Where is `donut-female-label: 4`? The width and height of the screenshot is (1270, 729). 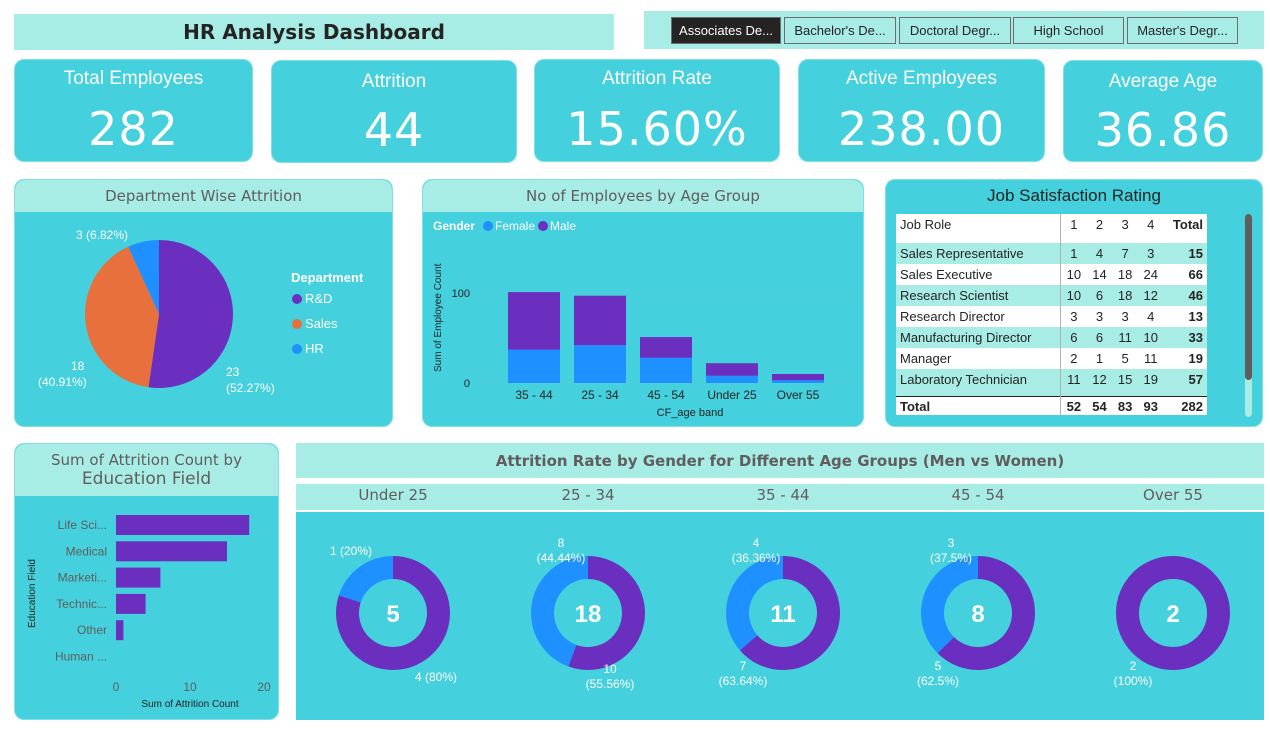
donut-female-label: 4 is located at coordinates (756, 543).